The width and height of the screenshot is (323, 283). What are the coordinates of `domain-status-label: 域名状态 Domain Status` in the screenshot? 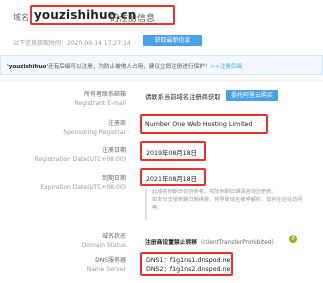 It's located at (103, 241).